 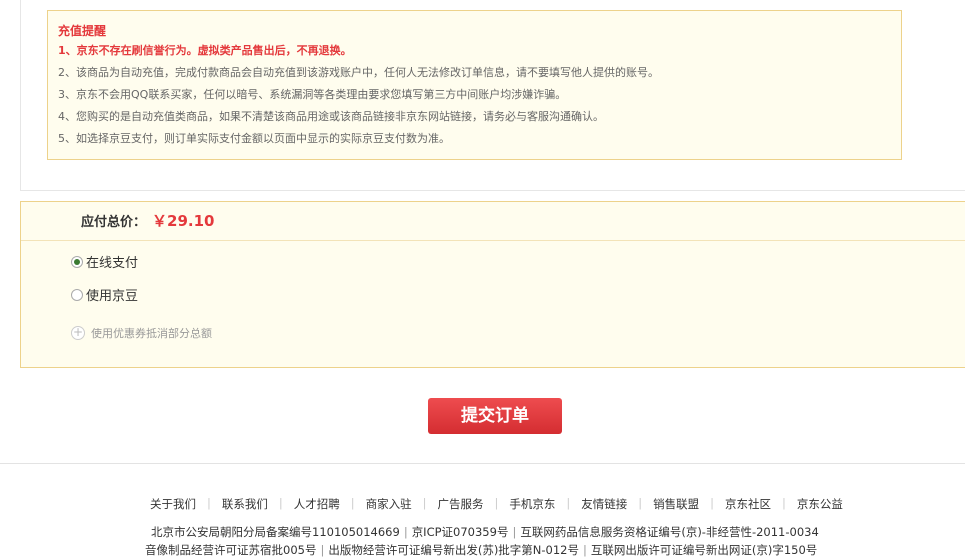 What do you see at coordinates (173, 504) in the screenshot?
I see `footer-link-about: 关于我们` at bounding box center [173, 504].